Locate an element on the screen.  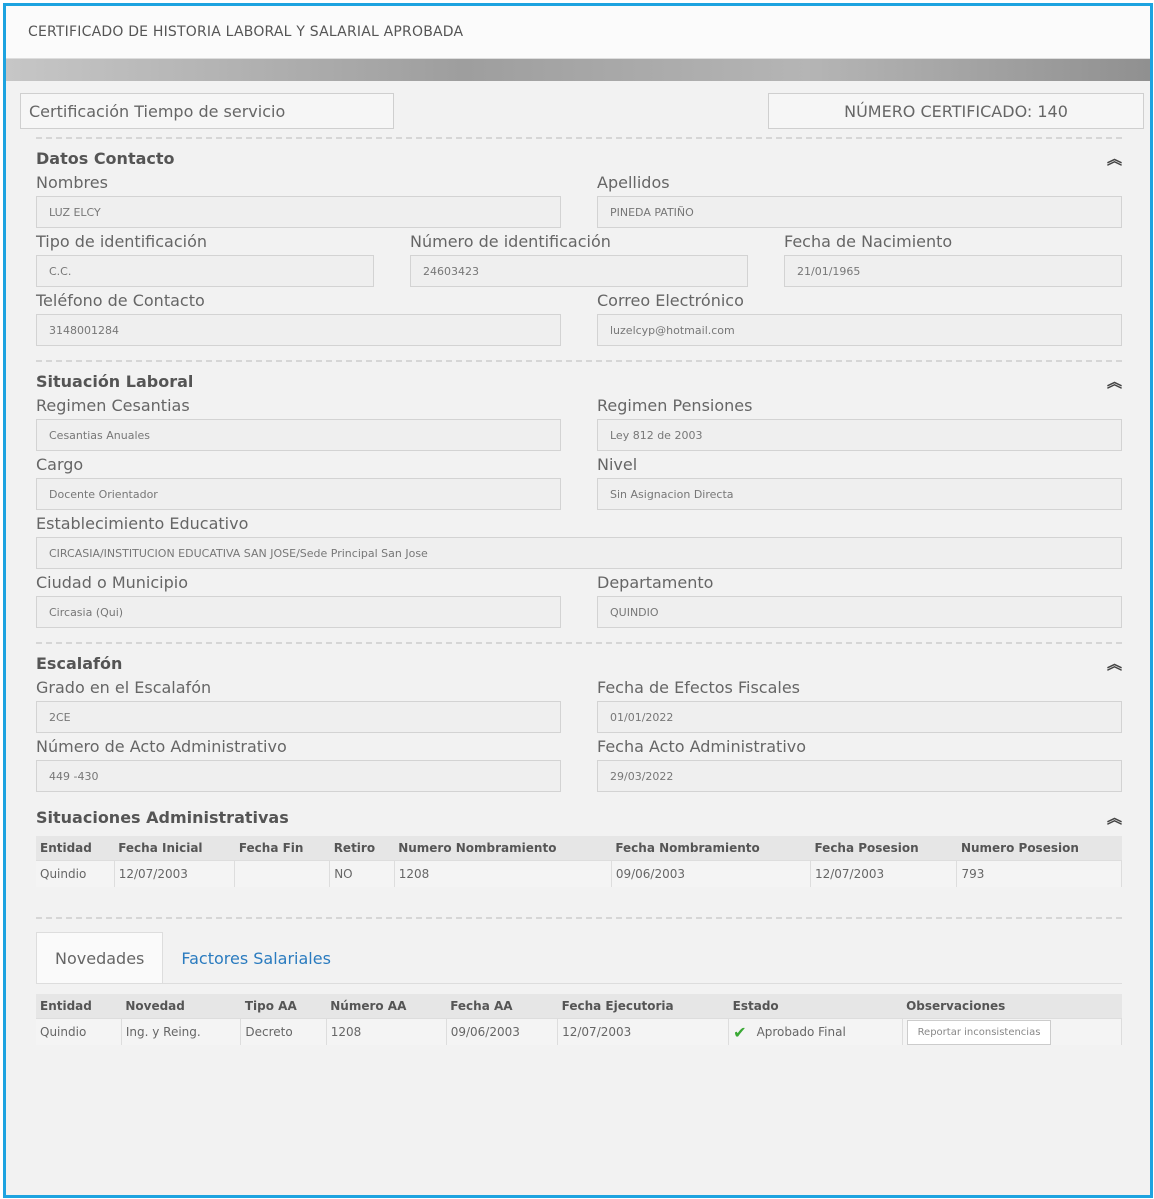
tipo-id-field: C.C. is located at coordinates (205, 271).